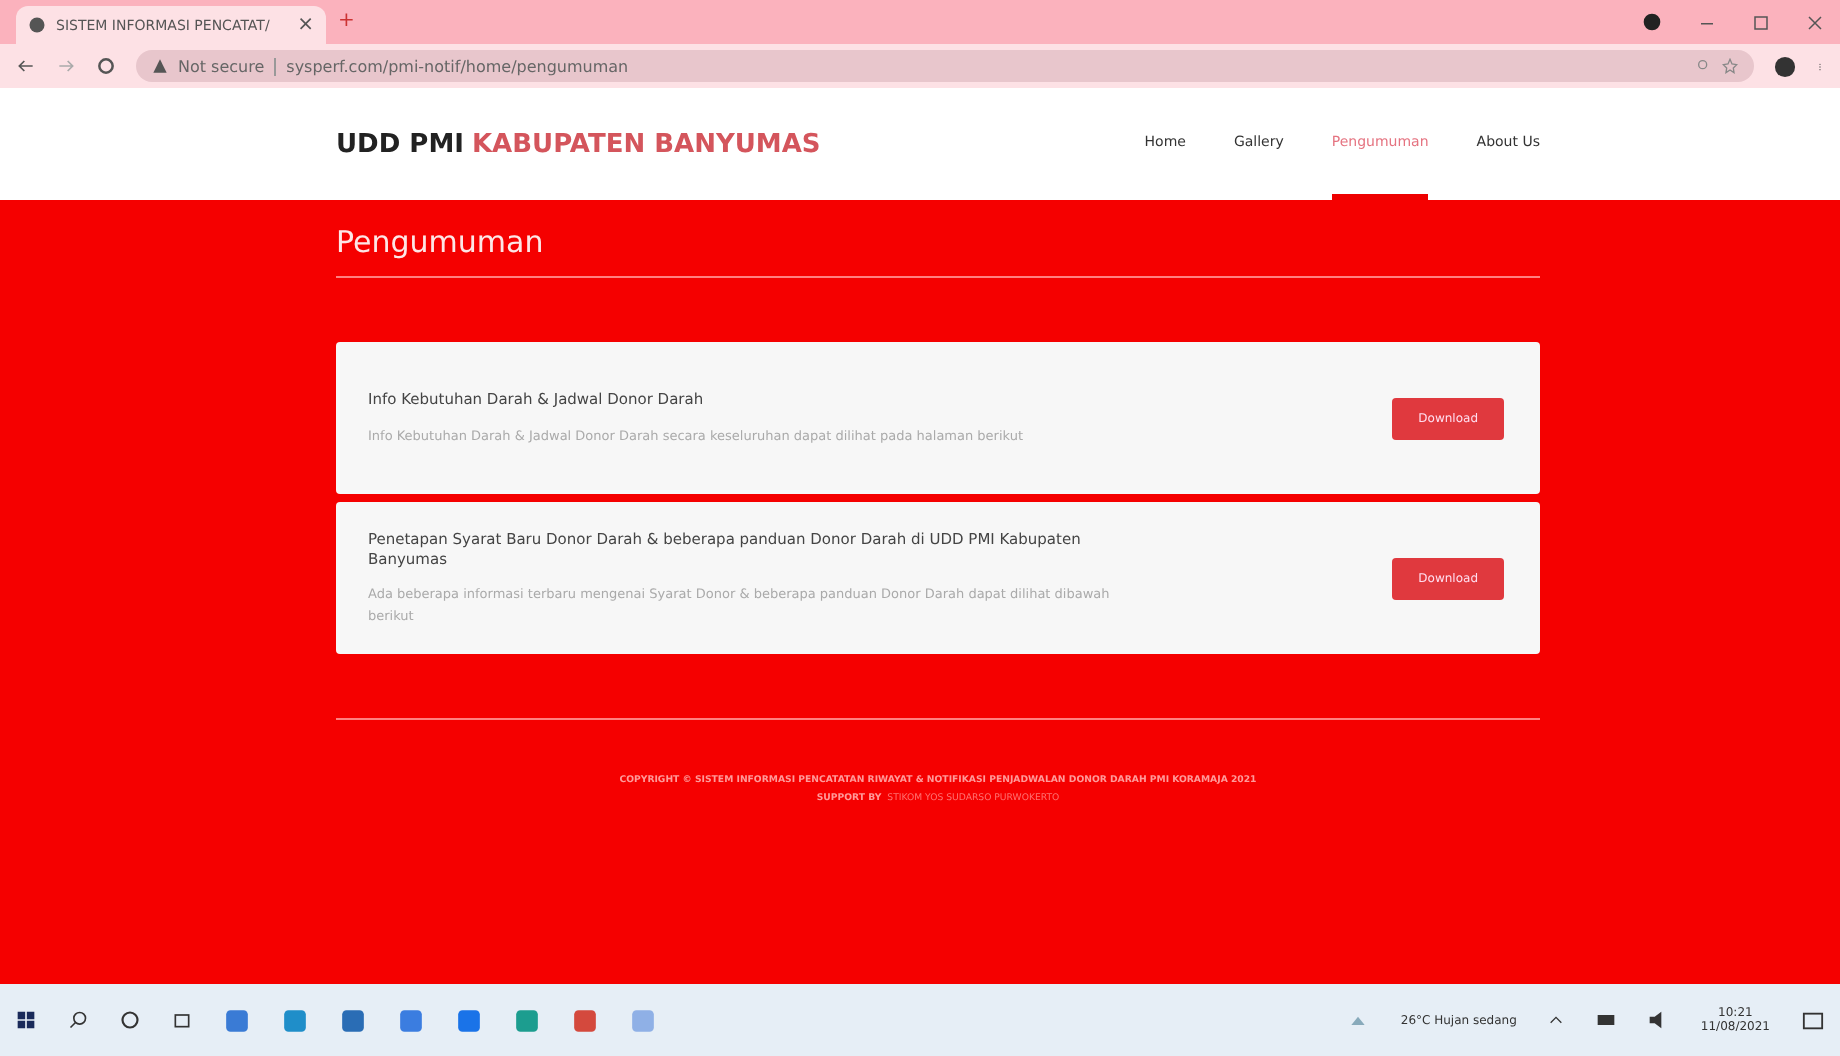 This screenshot has height=1056, width=1840. What do you see at coordinates (1556, 1020) in the screenshot?
I see `caret-icon` at bounding box center [1556, 1020].